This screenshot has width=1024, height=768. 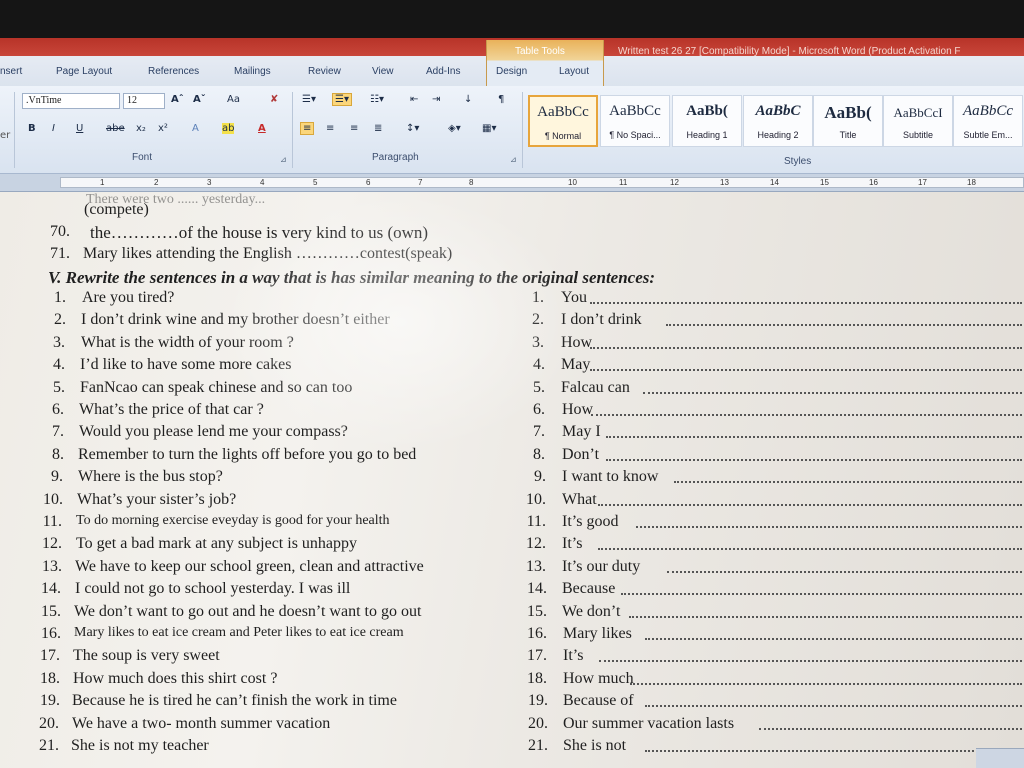 I want to click on answer-prompt: It’s our duty, so click(x=601, y=566).